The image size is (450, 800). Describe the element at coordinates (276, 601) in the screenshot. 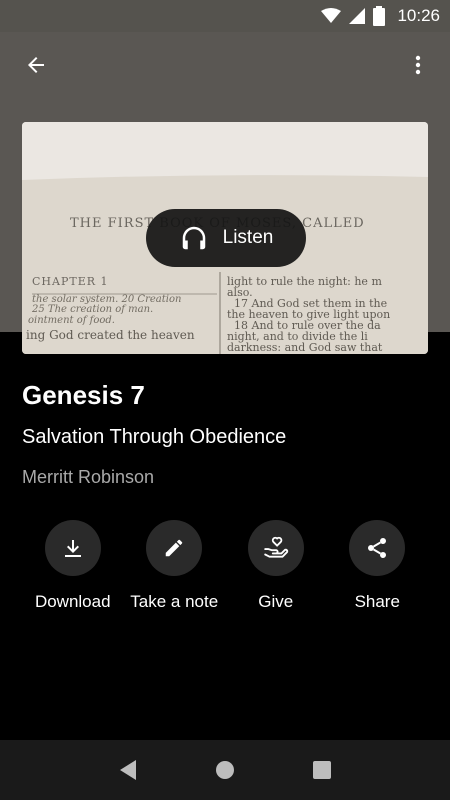

I see `give-label: Give` at that location.